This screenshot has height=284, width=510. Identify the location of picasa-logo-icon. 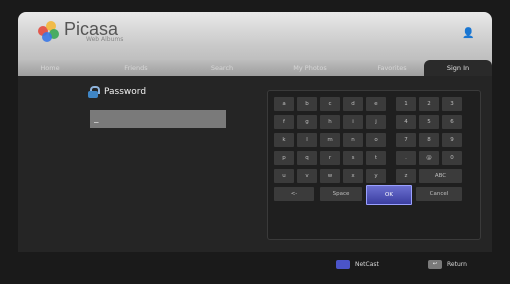
(49, 31).